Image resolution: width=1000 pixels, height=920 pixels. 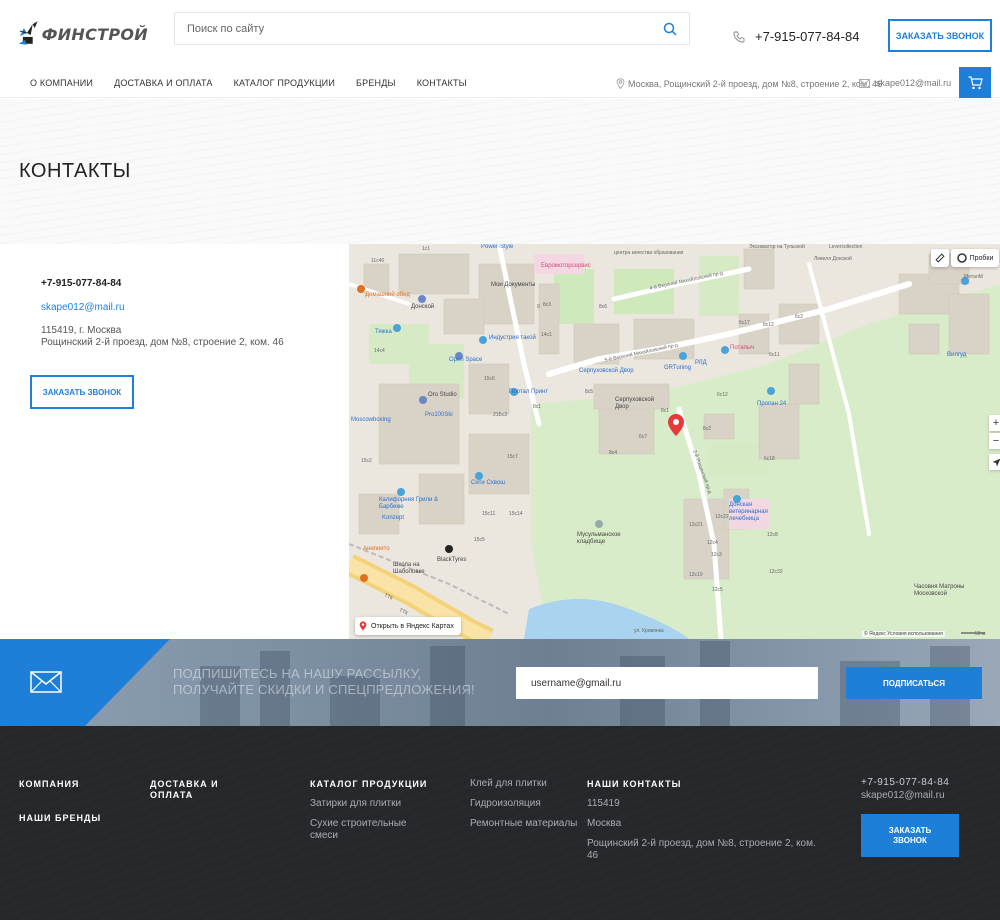 What do you see at coordinates (566, 266) in the screenshot?
I see `map-label-euroservice: Евромоторсервис` at bounding box center [566, 266].